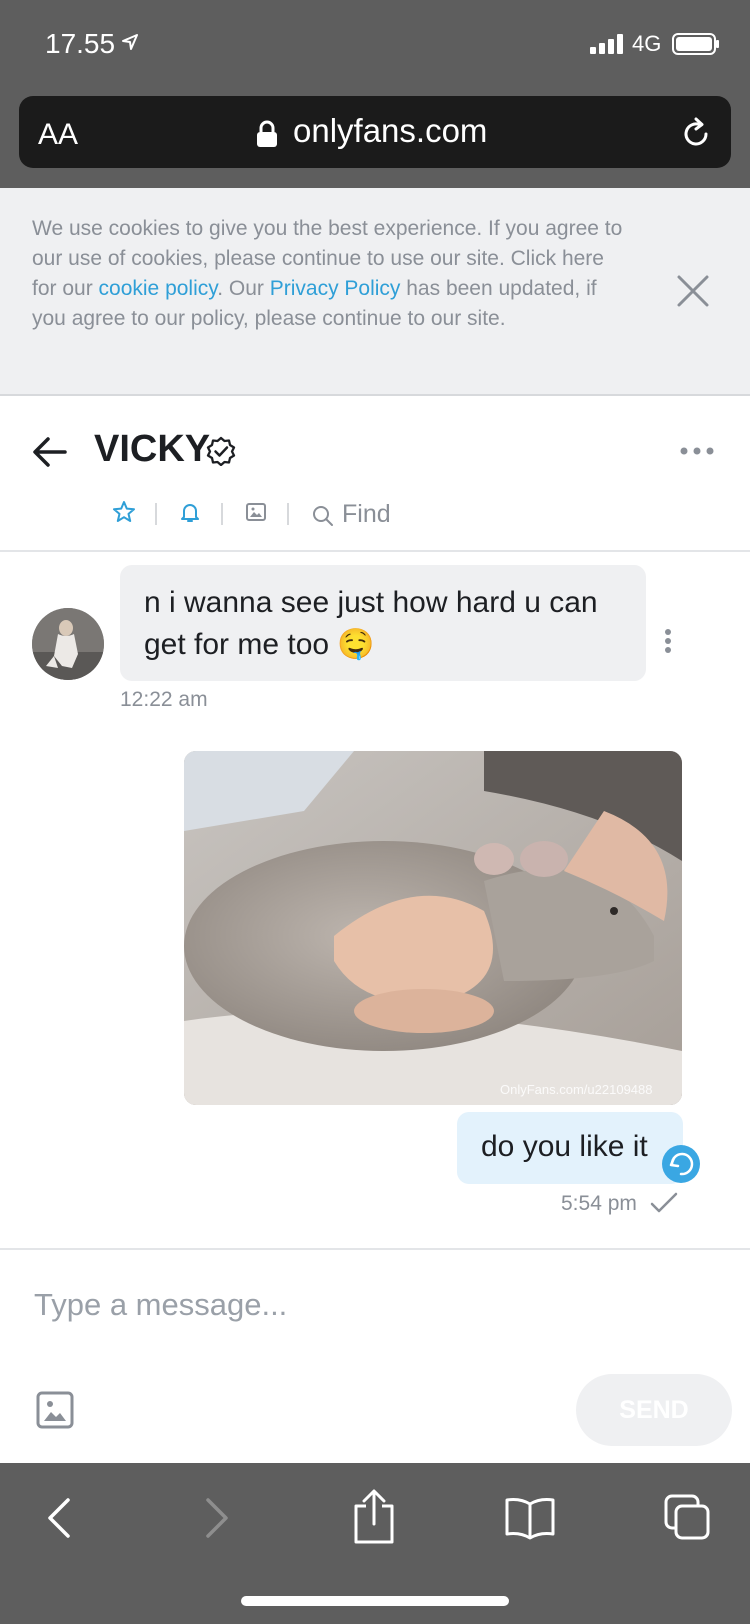 This screenshot has width=750, height=1624. I want to click on location-arrow-icon, so click(130, 42).